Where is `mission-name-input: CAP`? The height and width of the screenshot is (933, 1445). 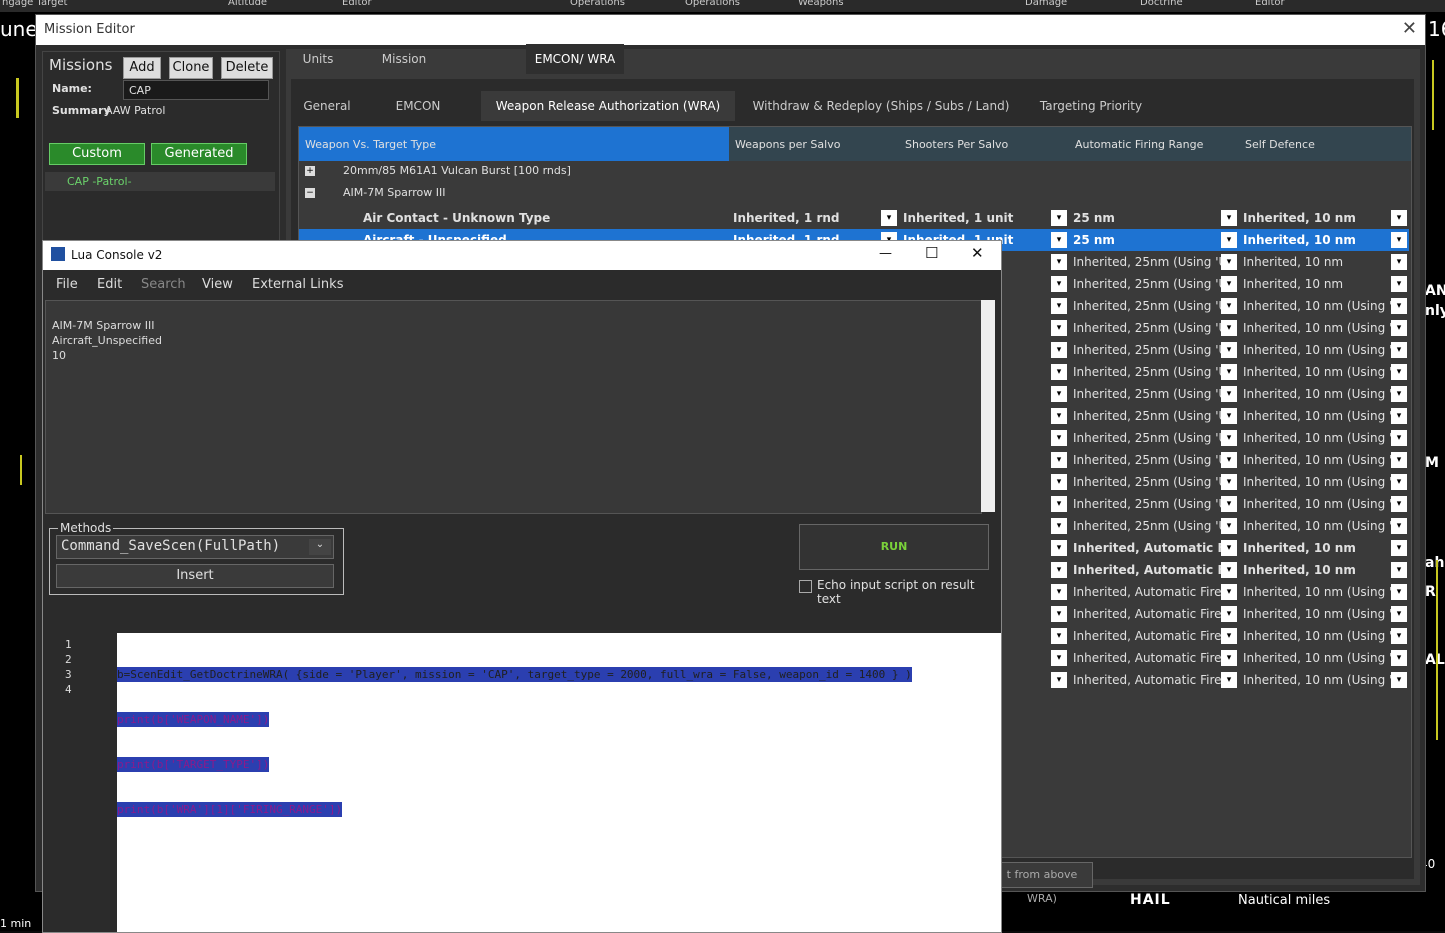 mission-name-input: CAP is located at coordinates (196, 90).